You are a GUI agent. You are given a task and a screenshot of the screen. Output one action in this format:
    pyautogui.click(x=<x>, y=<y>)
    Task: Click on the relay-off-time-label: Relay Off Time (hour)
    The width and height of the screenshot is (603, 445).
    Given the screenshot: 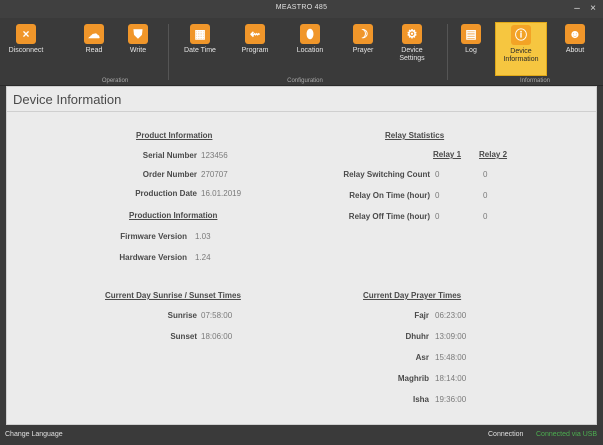 What is the action you would take?
    pyautogui.click(x=389, y=216)
    